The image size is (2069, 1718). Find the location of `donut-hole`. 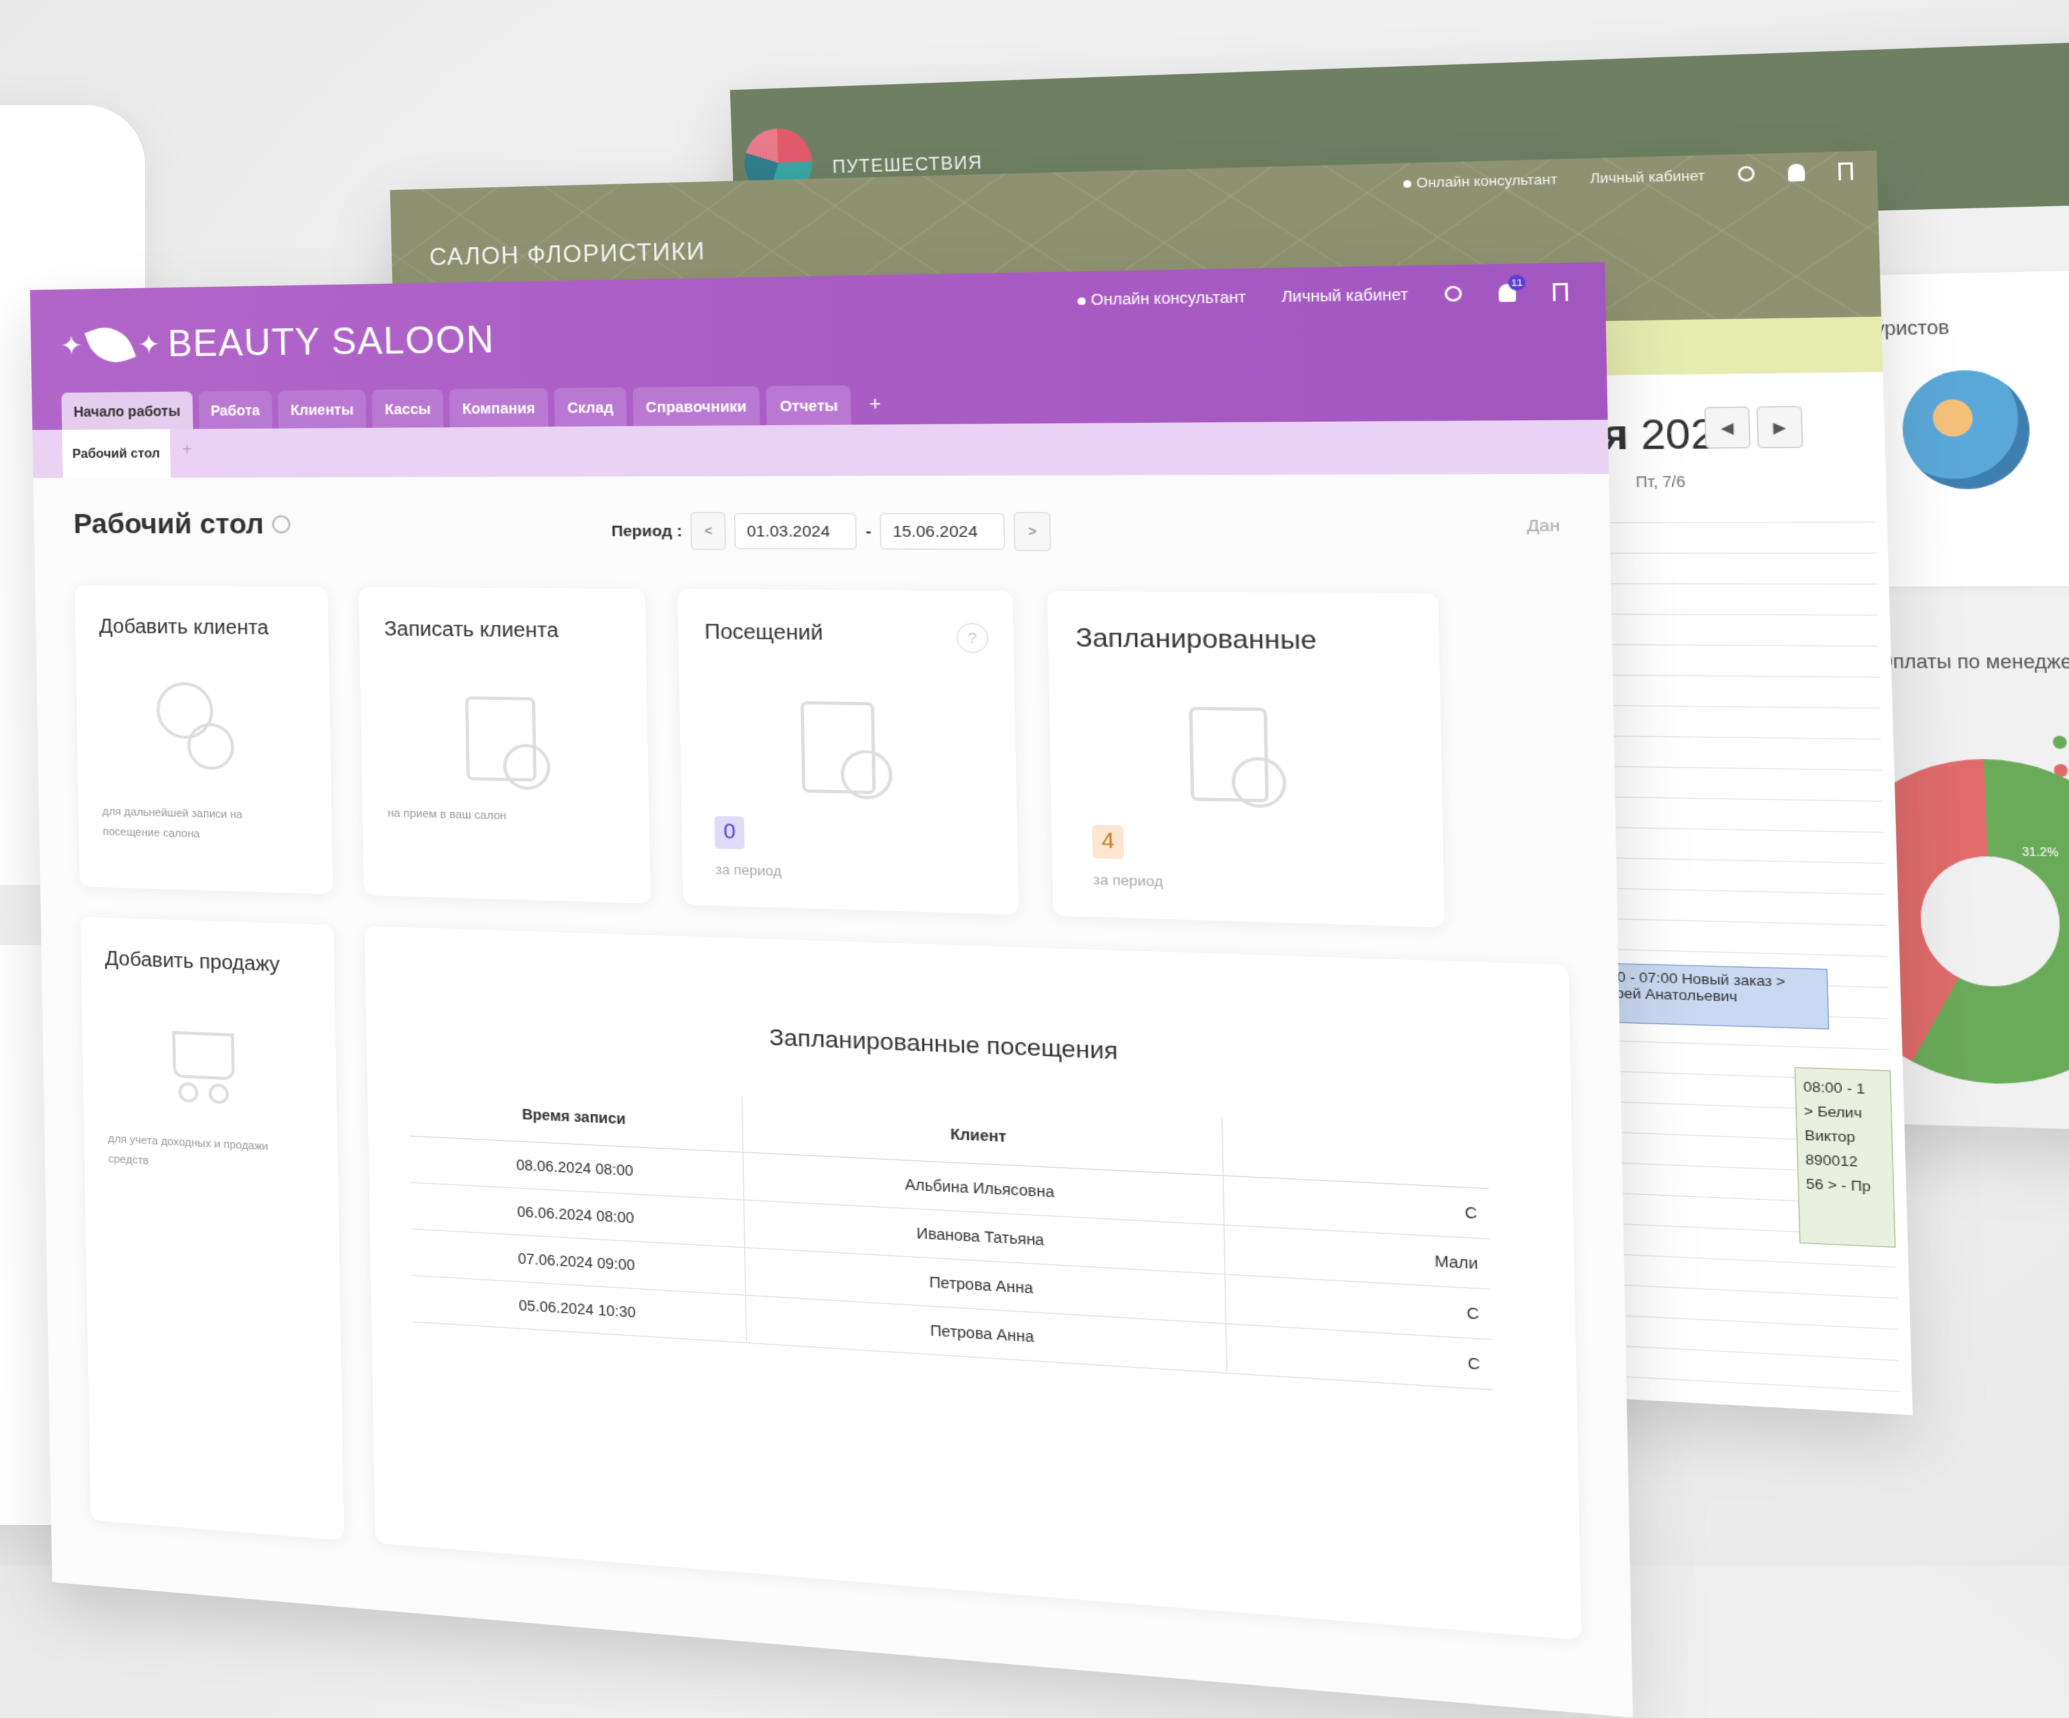

donut-hole is located at coordinates (1990, 921).